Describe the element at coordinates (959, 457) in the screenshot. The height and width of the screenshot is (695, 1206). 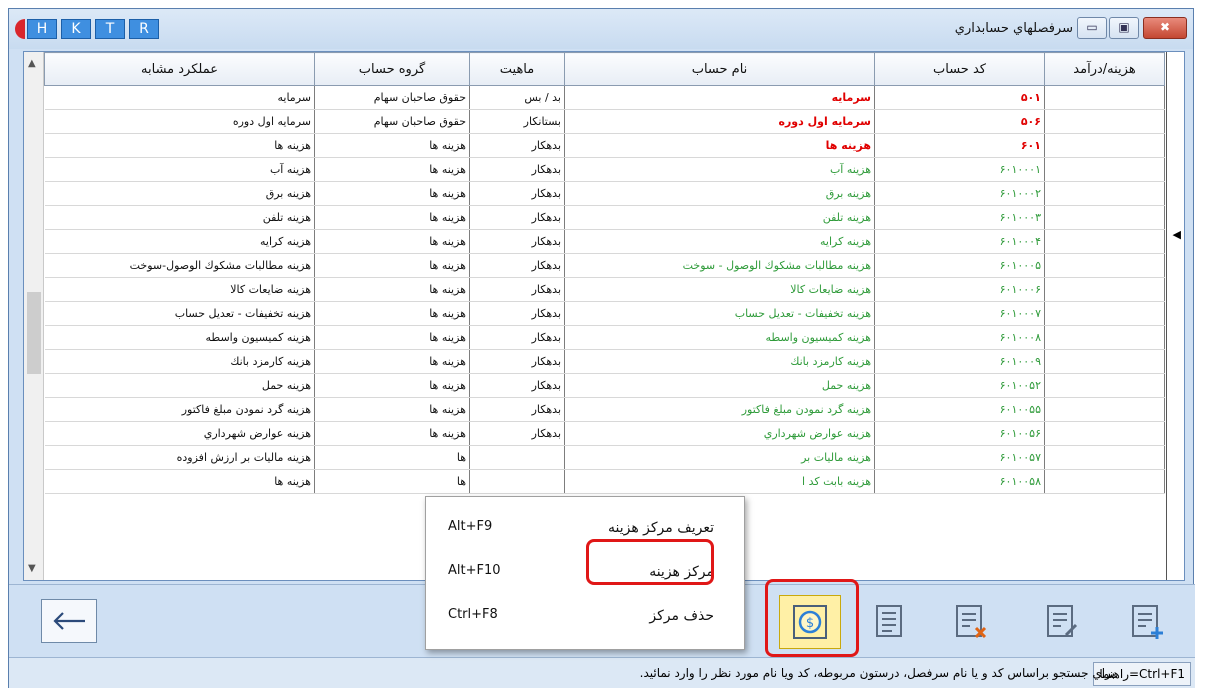
I see `cell-code: ۶۰۱۰۰۵۷` at that location.